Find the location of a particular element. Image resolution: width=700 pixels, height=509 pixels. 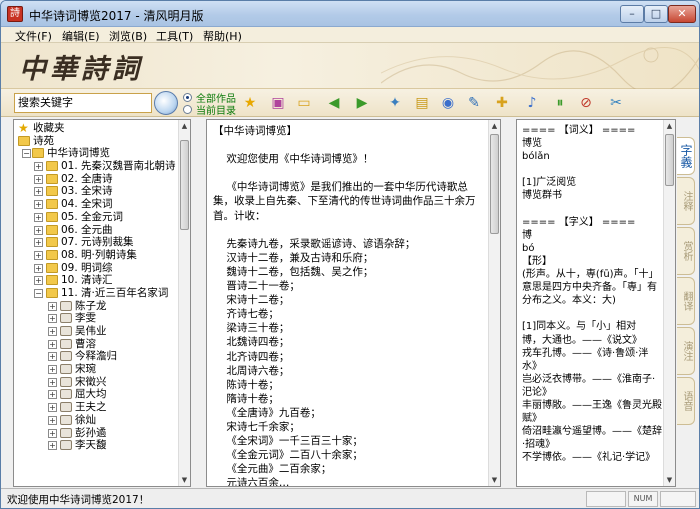

tree-item: 诗苑 is located at coordinates (97, 141).